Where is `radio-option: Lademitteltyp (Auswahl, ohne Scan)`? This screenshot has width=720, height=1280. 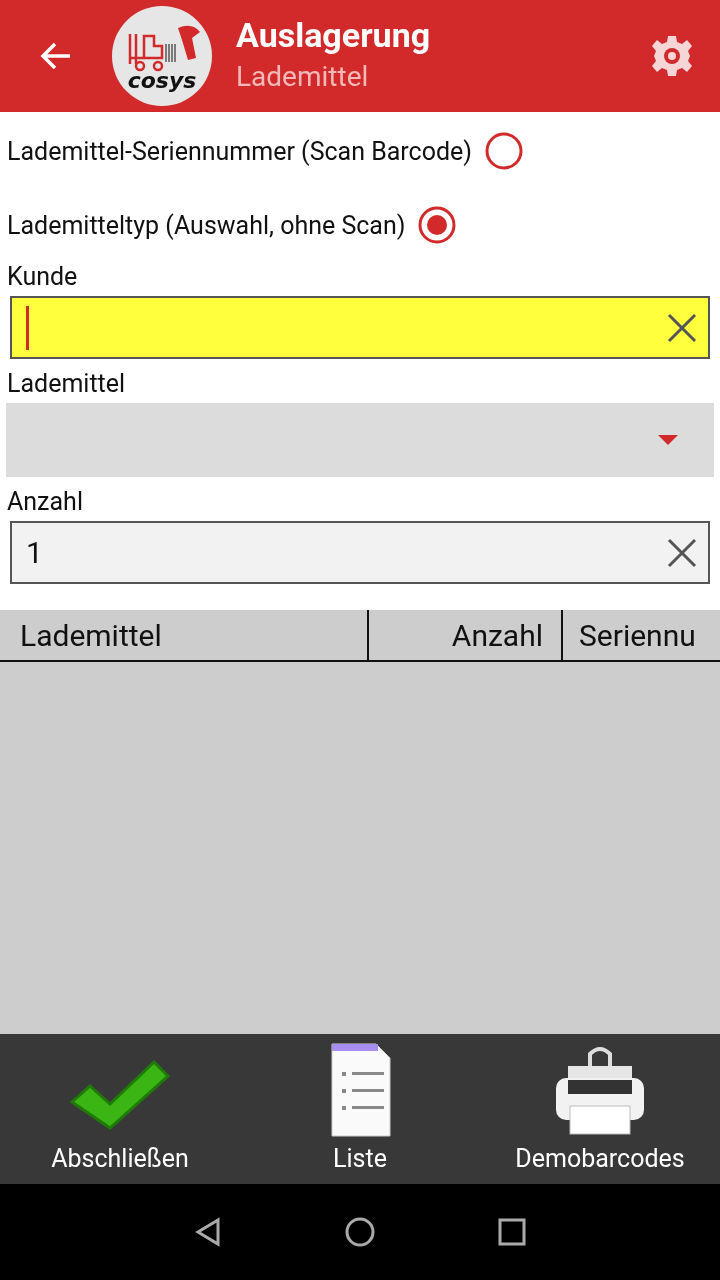
radio-option: Lademitteltyp (Auswahl, ohne Scan) is located at coordinates (360, 225).